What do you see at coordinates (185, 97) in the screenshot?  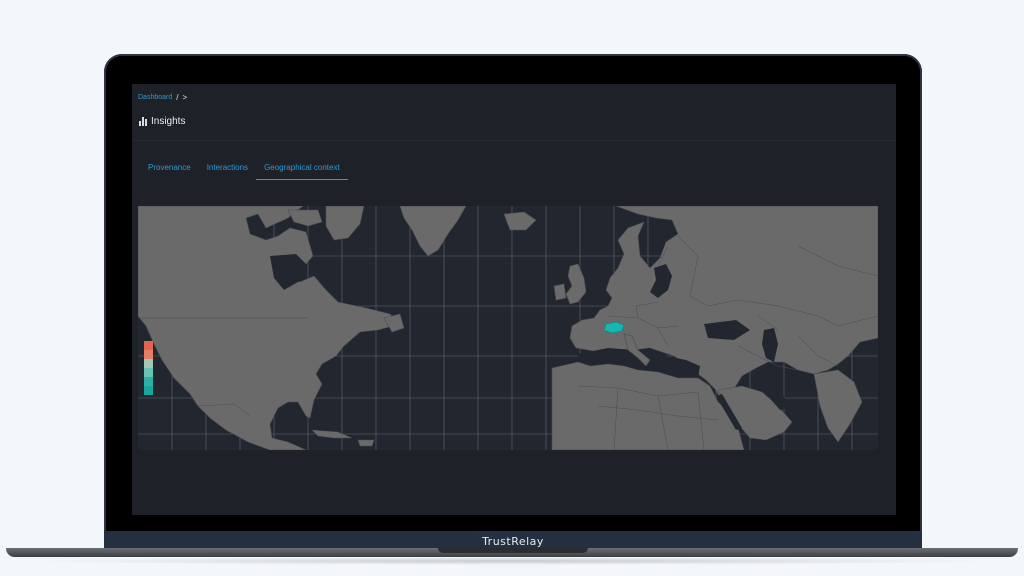 I see `breadcrumb-chevron-icon: >` at bounding box center [185, 97].